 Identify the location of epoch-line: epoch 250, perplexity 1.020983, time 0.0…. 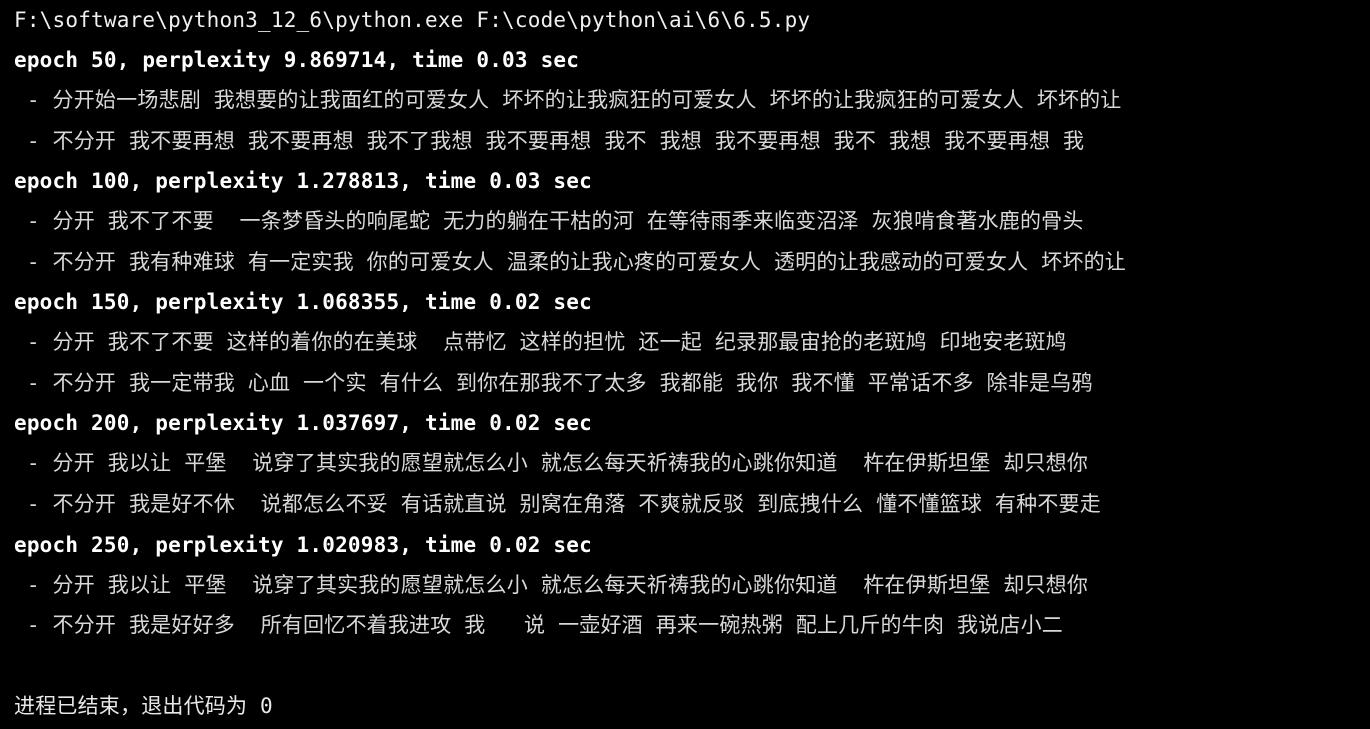
(303, 545).